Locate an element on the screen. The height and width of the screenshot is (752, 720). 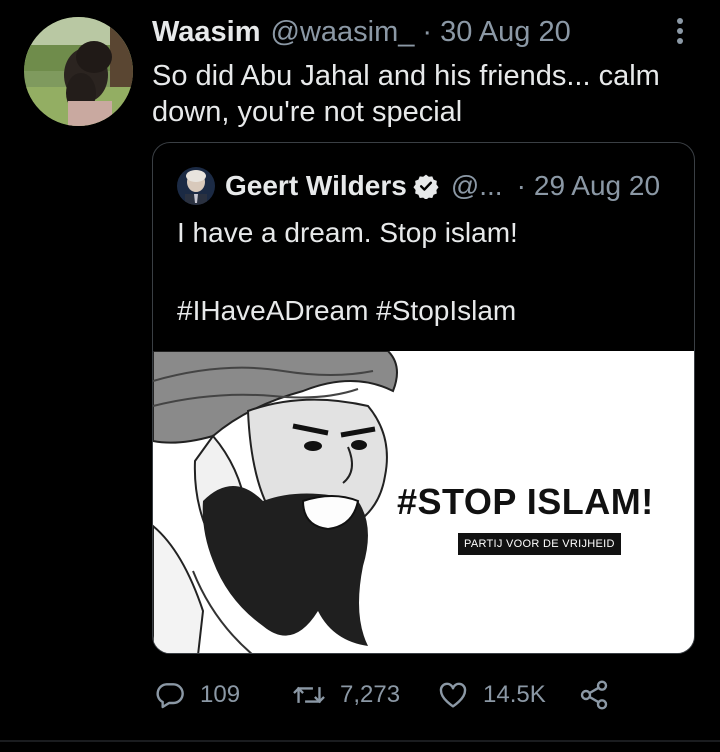
like-button: 14.5K is located at coordinates (491, 695).